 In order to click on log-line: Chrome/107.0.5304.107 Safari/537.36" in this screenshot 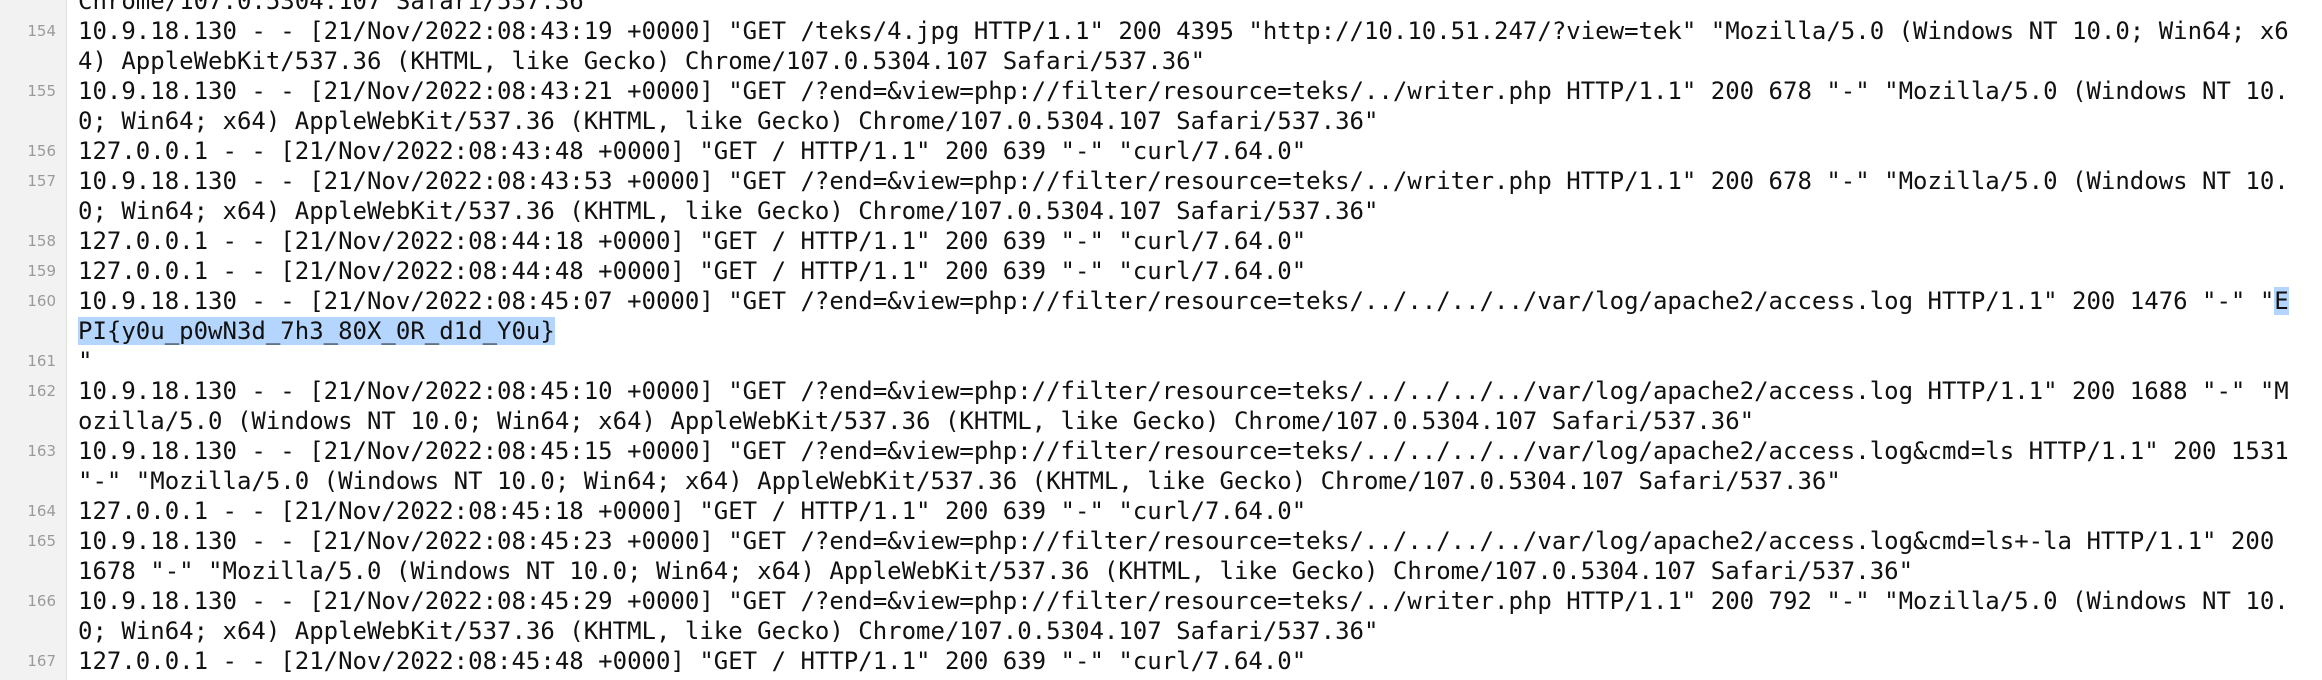, I will do `click(1161, 8)`.